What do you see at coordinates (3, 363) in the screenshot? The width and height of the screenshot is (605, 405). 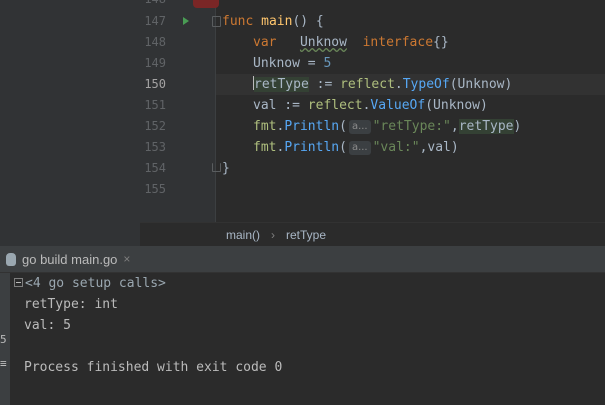 I see `soft-wrap-icon: ≡` at bounding box center [3, 363].